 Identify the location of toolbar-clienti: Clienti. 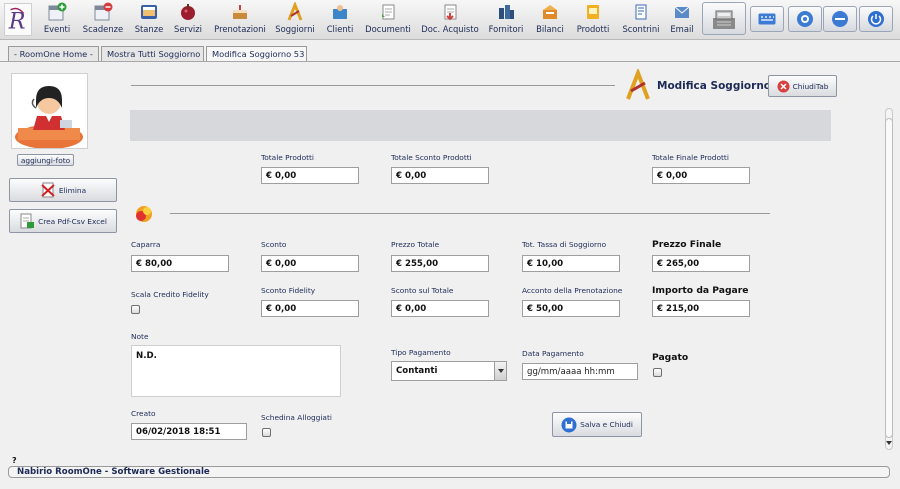
(340, 19).